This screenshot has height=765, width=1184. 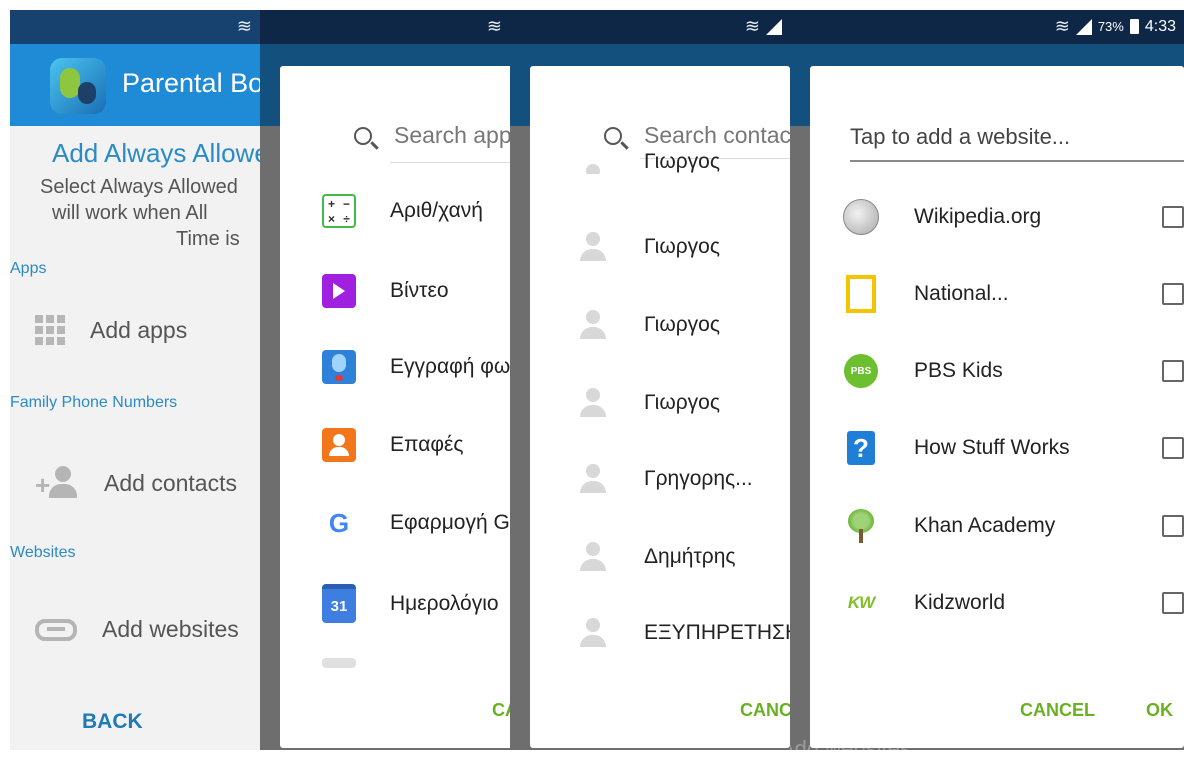 I want to click on app-item: Βίντεο, so click(x=385, y=291).